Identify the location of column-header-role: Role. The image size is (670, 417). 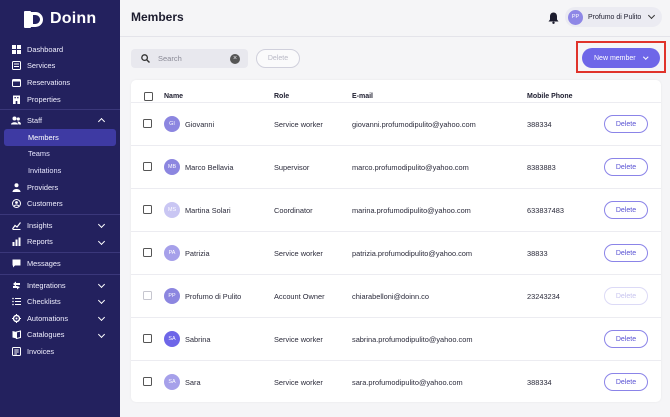
(281, 96).